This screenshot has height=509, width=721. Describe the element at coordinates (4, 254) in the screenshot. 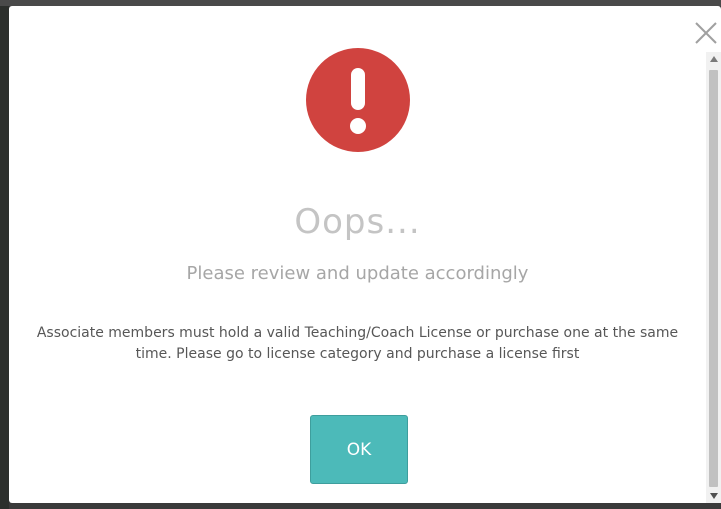

I see `background-page-edge` at that location.